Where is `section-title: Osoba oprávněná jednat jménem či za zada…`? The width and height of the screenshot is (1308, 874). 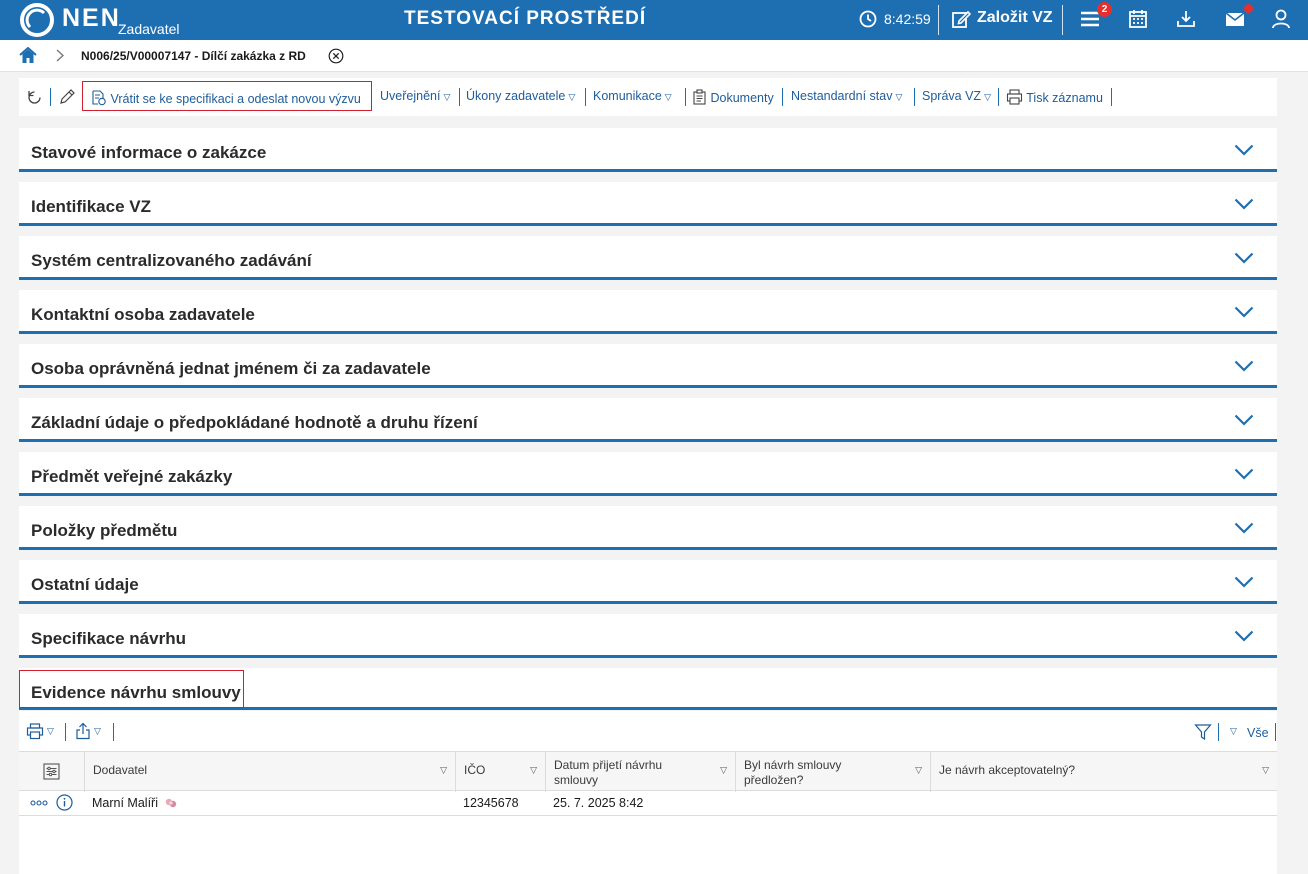
section-title: Osoba oprávněná jednat jménem či za zada… is located at coordinates (231, 368).